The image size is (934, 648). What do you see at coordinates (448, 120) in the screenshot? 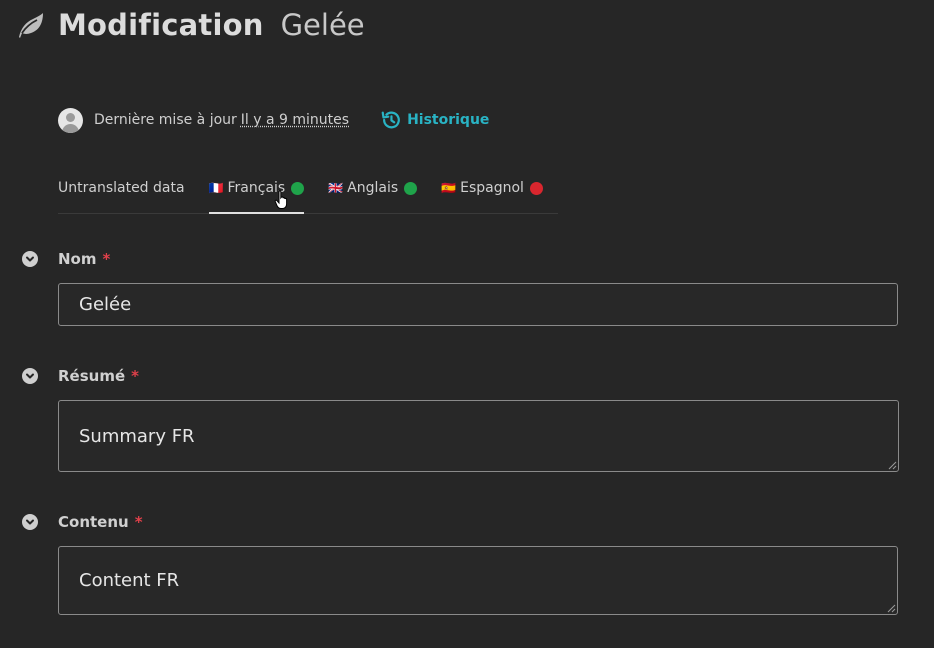
I see `history-label: Historique` at bounding box center [448, 120].